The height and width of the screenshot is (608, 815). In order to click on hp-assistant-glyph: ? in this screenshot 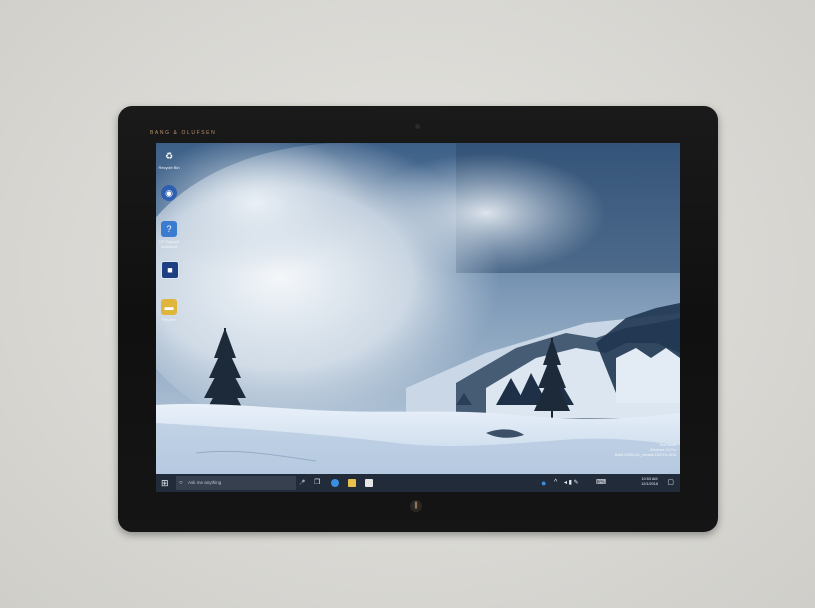, I will do `click(169, 229)`.